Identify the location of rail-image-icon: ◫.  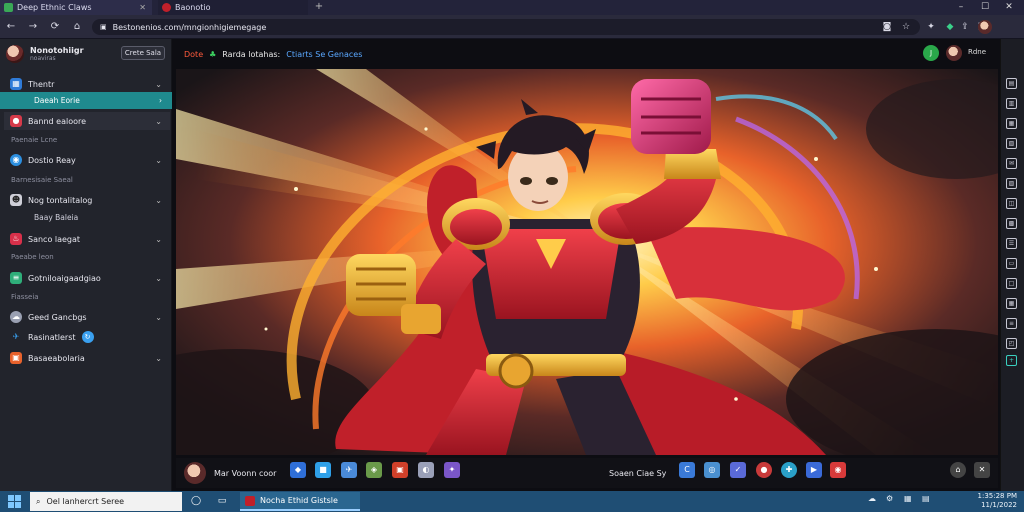
(1011, 203).